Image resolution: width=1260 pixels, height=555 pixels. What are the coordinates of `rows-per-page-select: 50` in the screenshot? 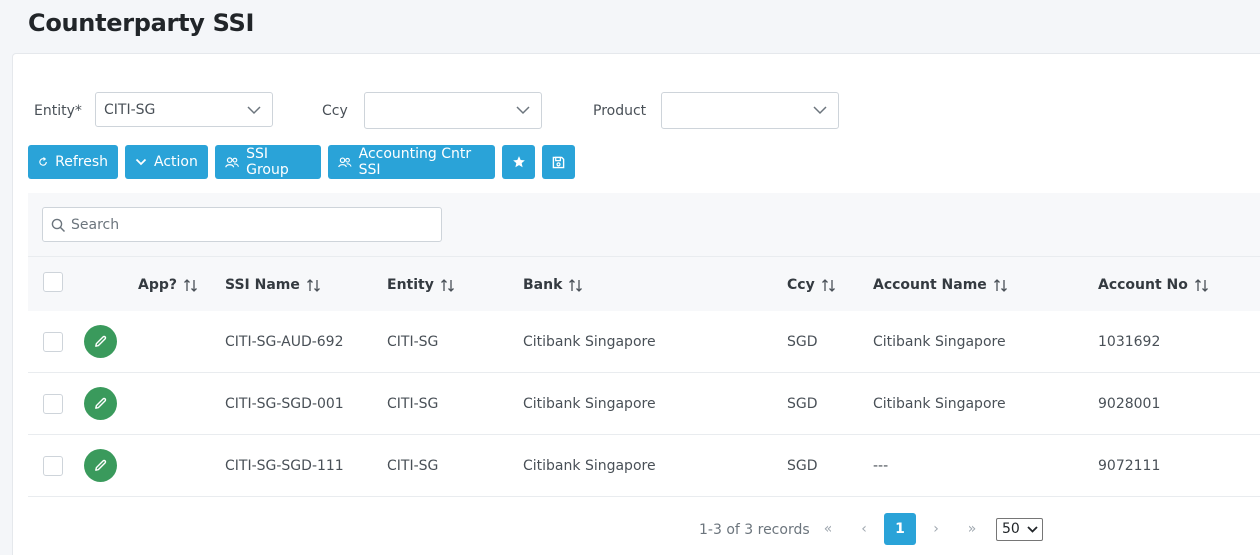 It's located at (1019, 529).